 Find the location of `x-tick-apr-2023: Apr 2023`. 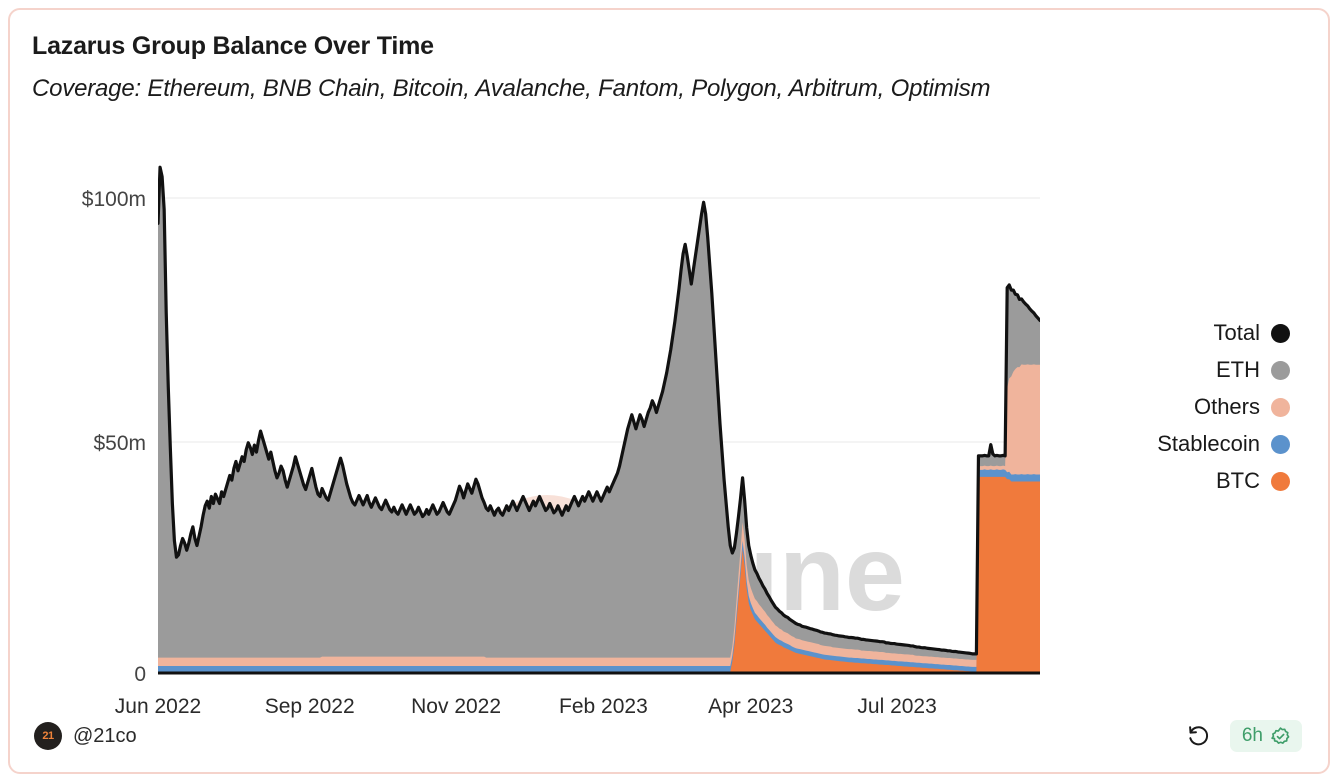

x-tick-apr-2023: Apr 2023 is located at coordinates (750, 706).